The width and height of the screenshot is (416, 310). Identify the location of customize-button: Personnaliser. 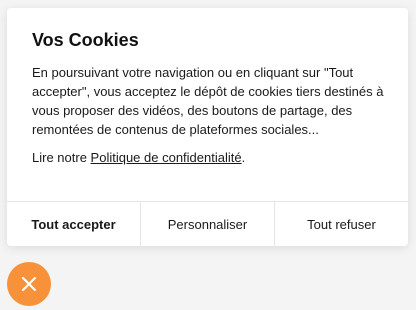
(208, 224).